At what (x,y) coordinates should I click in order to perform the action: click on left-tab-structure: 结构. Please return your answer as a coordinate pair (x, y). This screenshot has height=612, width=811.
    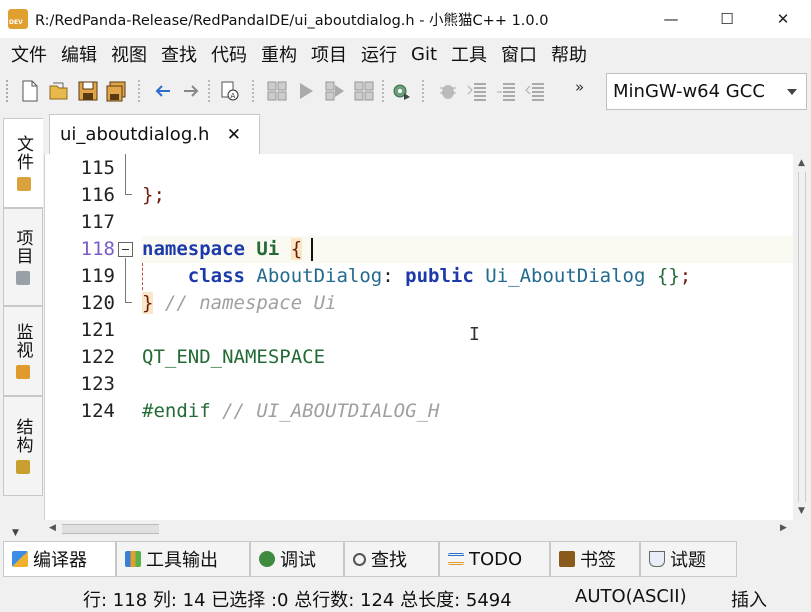
    Looking at the image, I should click on (23, 446).